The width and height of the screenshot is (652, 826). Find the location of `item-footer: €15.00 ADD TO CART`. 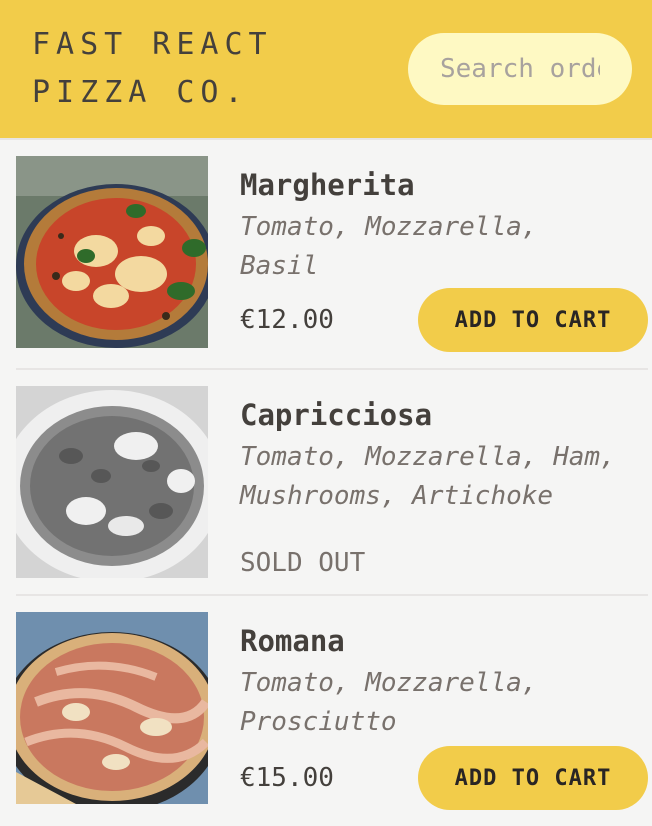

item-footer: €15.00 ADD TO CART is located at coordinates (444, 778).